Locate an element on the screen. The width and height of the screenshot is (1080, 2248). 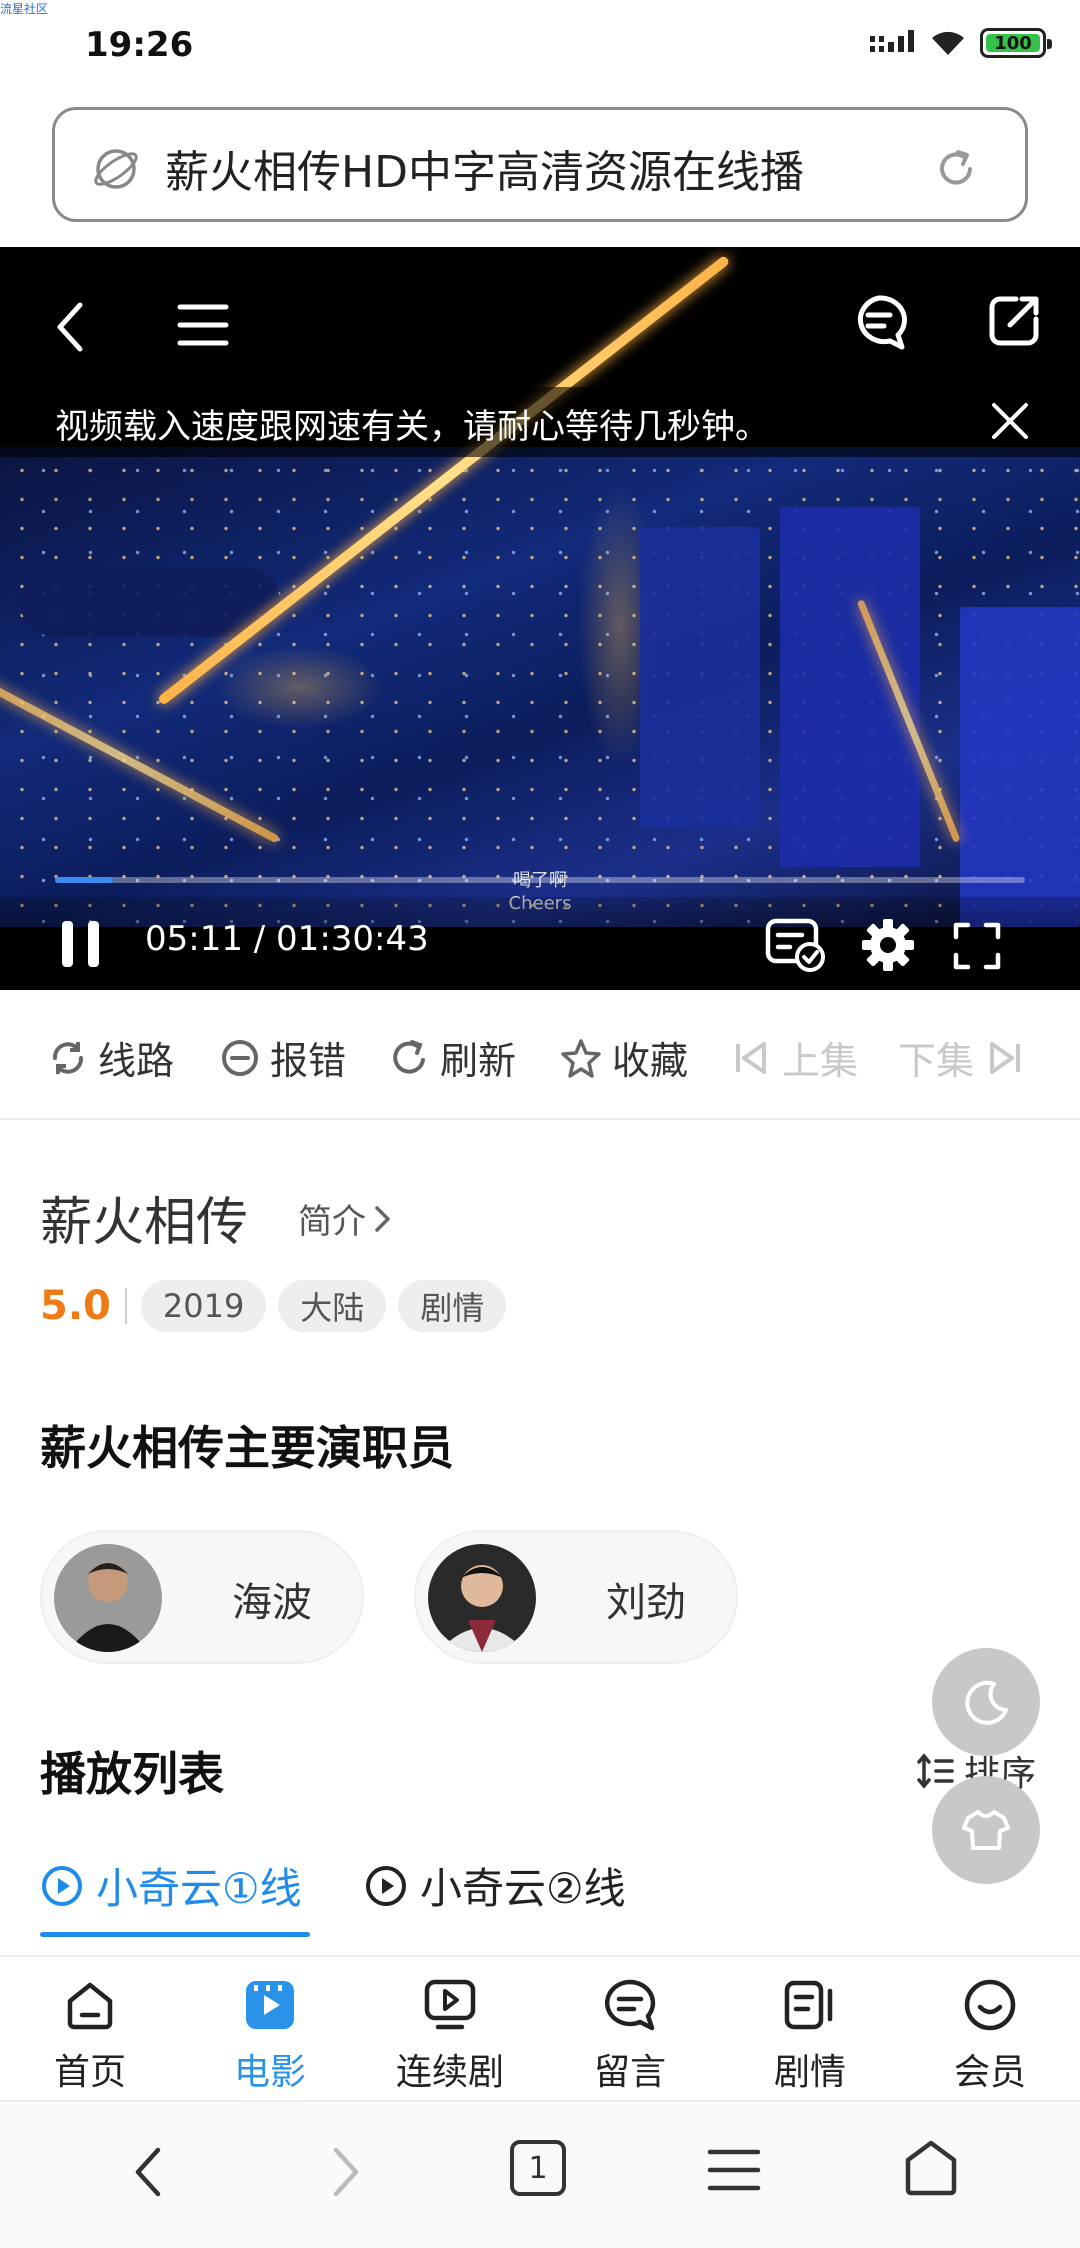
player-actions: 线路 报错 刷新 收藏 上集 下集 is located at coordinates (540, 1055).